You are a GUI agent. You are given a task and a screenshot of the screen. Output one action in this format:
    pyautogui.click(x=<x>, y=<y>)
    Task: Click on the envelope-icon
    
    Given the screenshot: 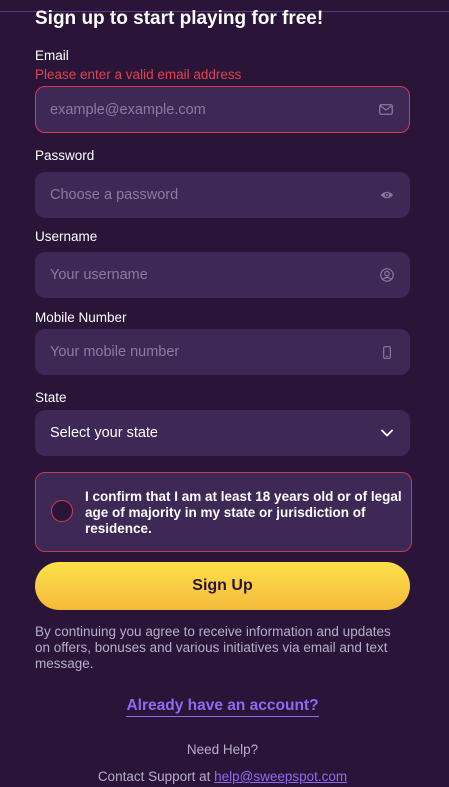 What is the action you would take?
    pyautogui.click(x=386, y=110)
    